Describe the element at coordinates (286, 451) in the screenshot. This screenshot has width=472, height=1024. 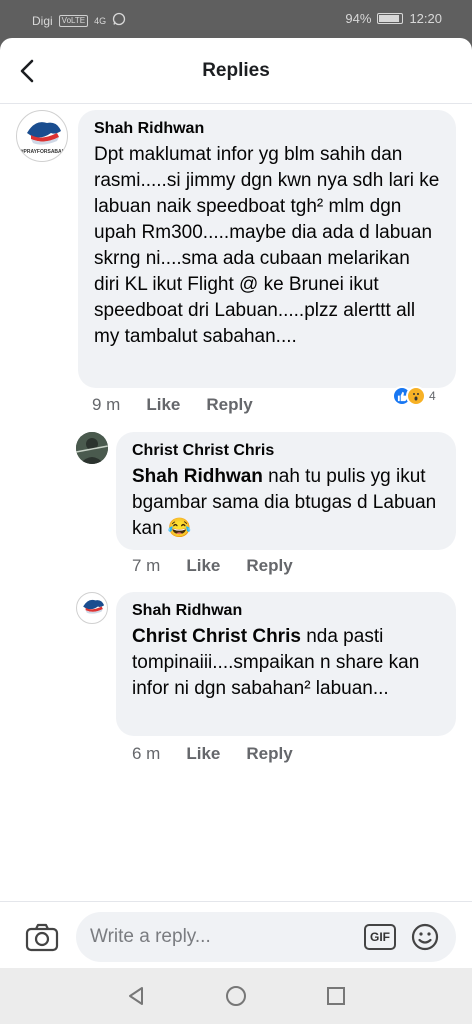
I see `reply-author: Christ Christ Chris` at that location.